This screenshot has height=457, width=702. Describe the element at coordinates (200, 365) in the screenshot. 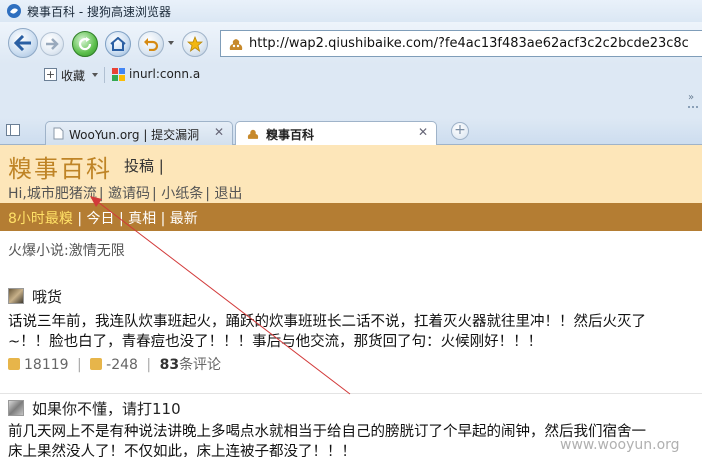

I see `comment-suffix: 条评论` at that location.